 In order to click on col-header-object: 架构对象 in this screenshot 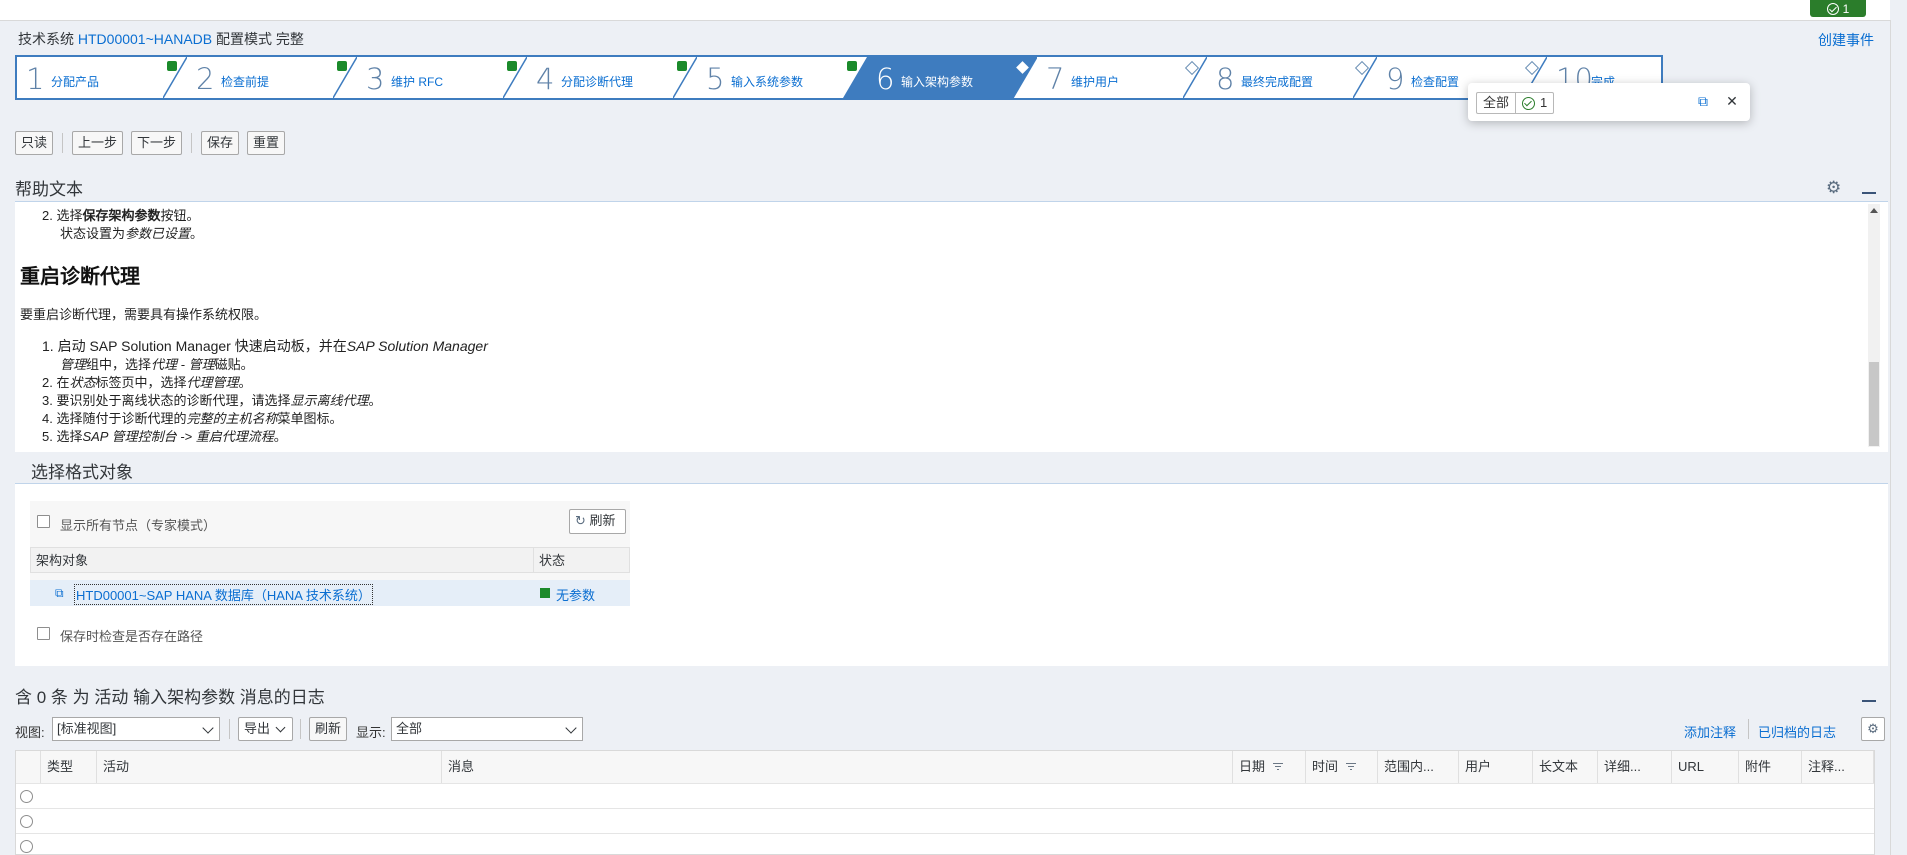, I will do `click(282, 560)`.